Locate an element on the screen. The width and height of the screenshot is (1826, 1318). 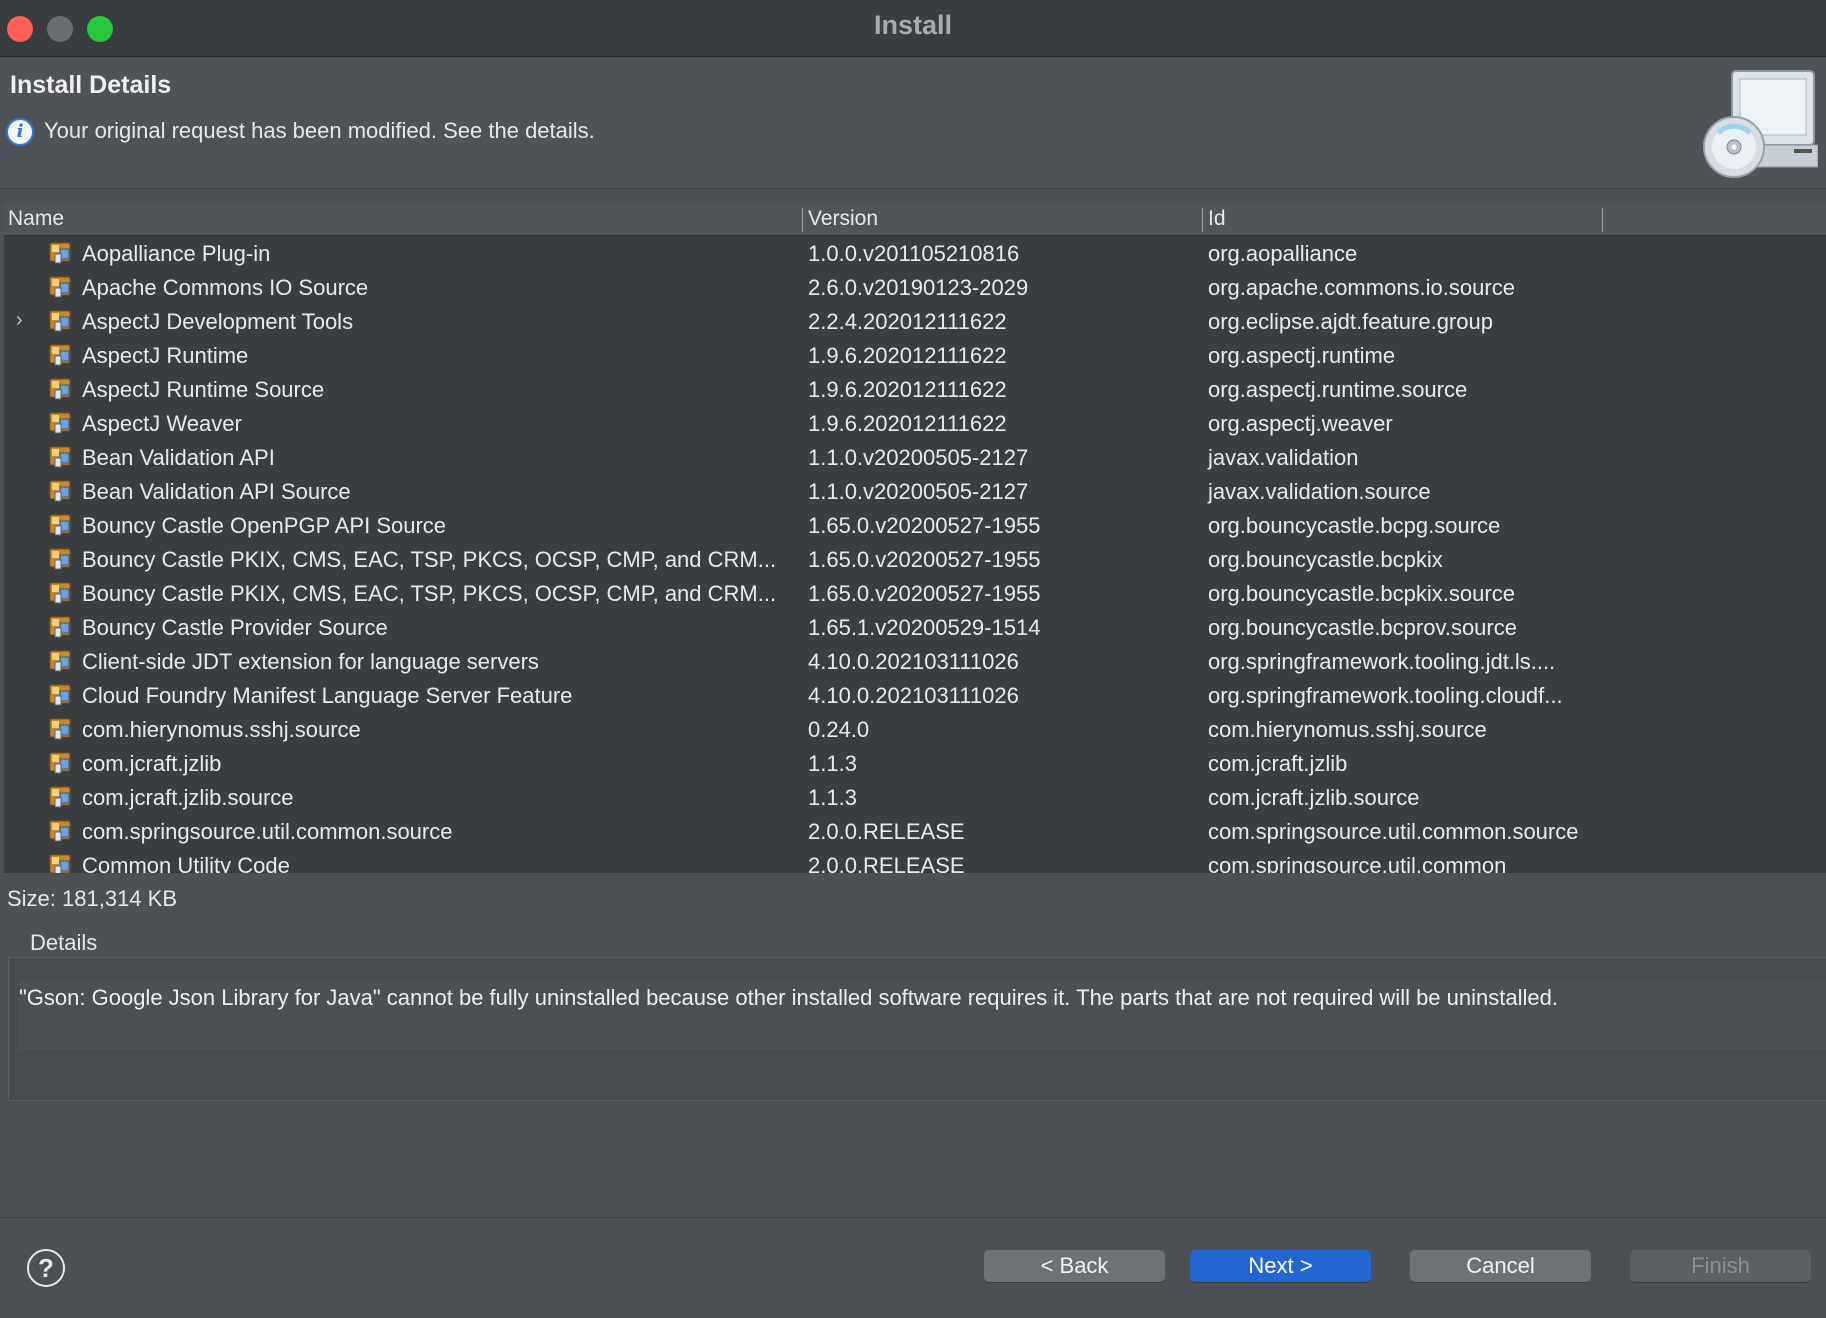
cancel-button: Cancel is located at coordinates (1500, 1266).